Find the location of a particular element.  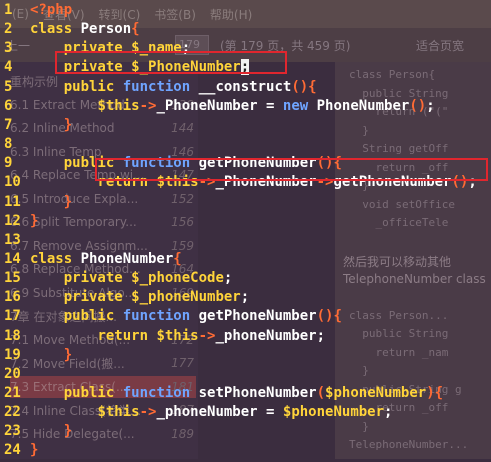

code-token: $_phoneCode is located at coordinates (177, 278).